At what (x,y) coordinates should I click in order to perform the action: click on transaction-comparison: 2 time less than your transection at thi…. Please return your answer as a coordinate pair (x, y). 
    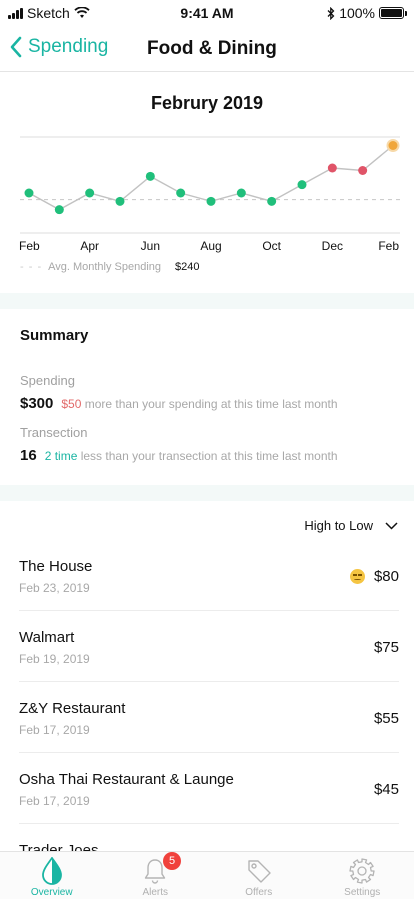
    Looking at the image, I should click on (191, 456).